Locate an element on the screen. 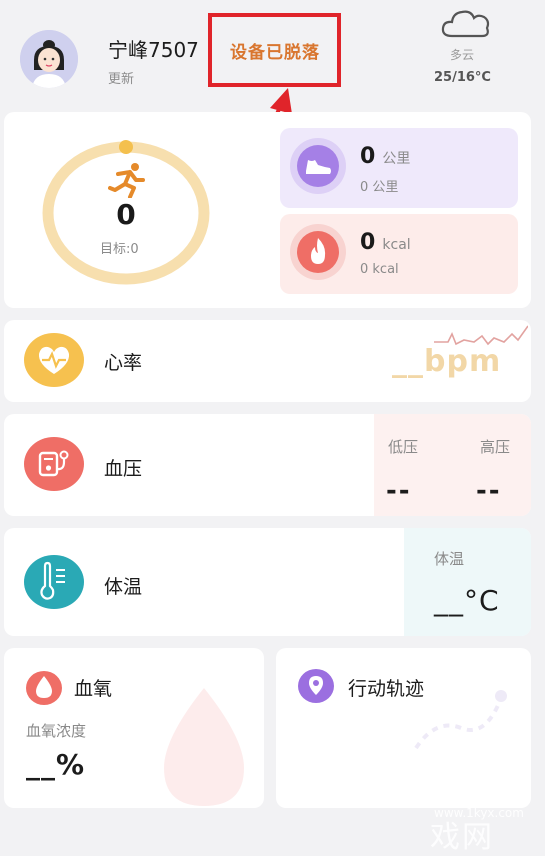  location-pin-icon is located at coordinates (316, 686).